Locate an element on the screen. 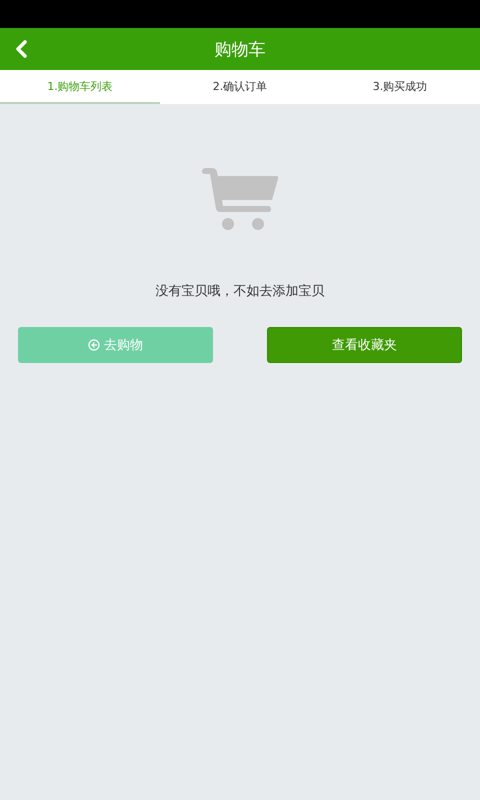 This screenshot has height=800, width=480. back-circle-icon is located at coordinates (94, 345).